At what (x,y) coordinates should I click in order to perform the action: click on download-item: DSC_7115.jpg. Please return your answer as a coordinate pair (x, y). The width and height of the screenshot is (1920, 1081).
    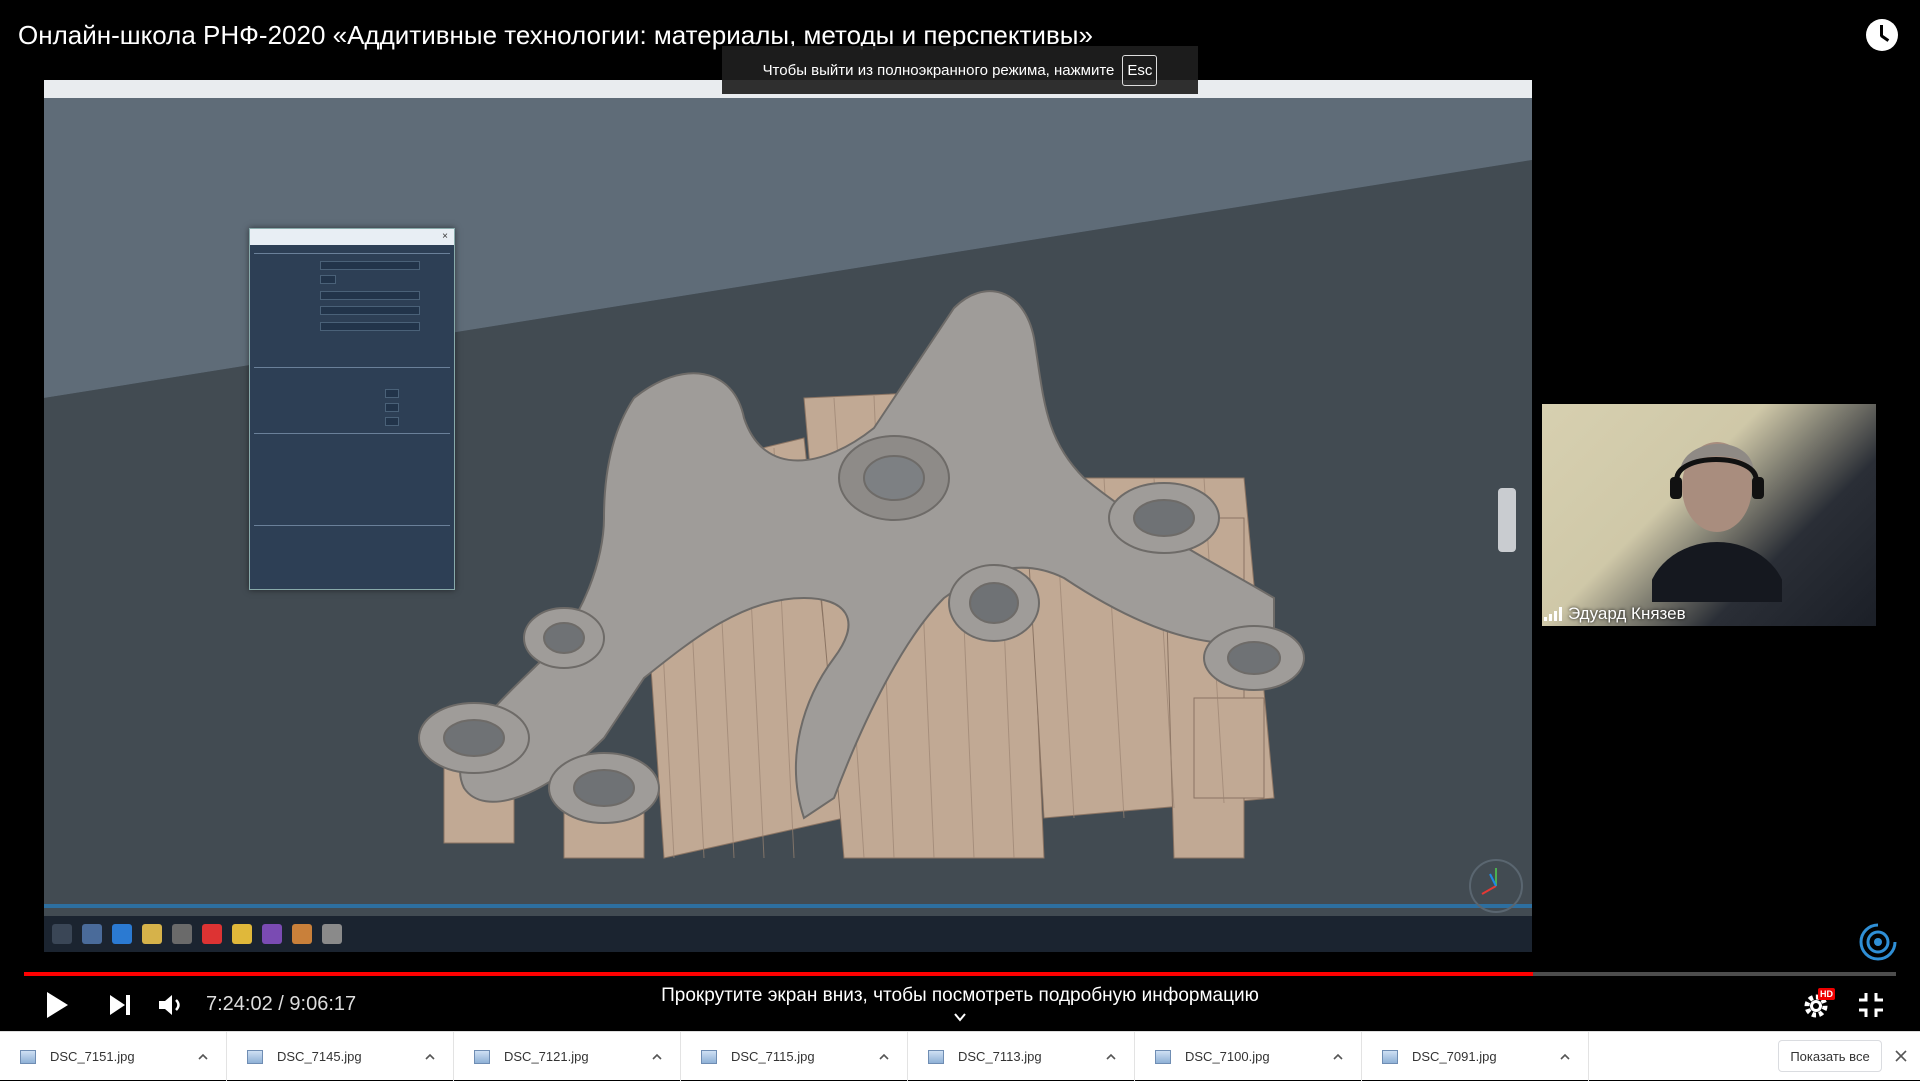
    Looking at the image, I should click on (794, 1056).